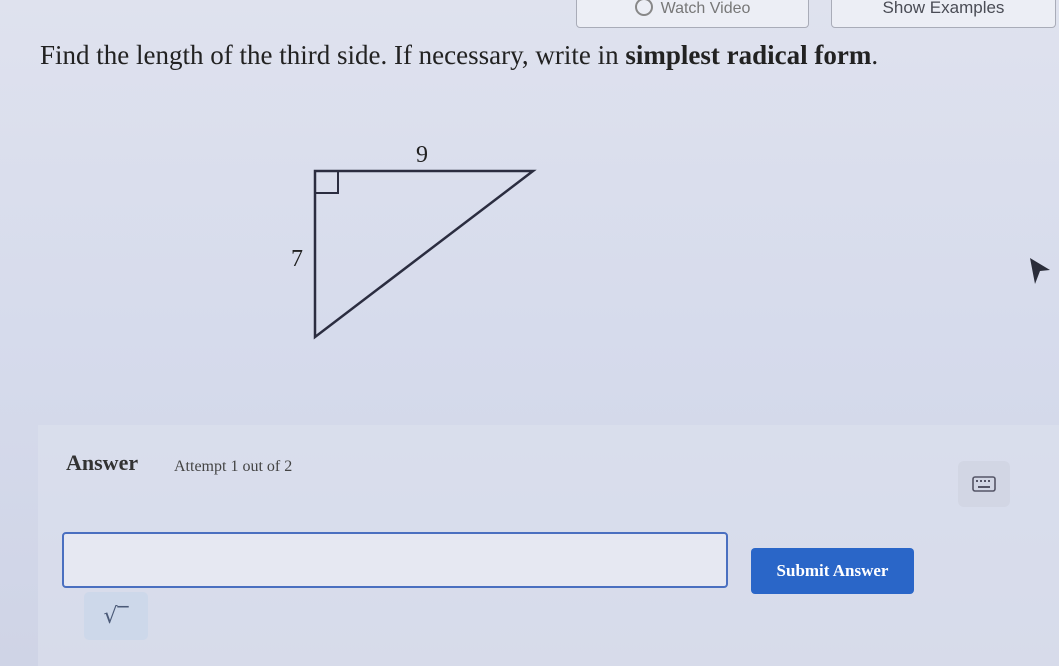 The width and height of the screenshot is (1059, 666). I want to click on mouse-pointer-icon, so click(1040, 271).